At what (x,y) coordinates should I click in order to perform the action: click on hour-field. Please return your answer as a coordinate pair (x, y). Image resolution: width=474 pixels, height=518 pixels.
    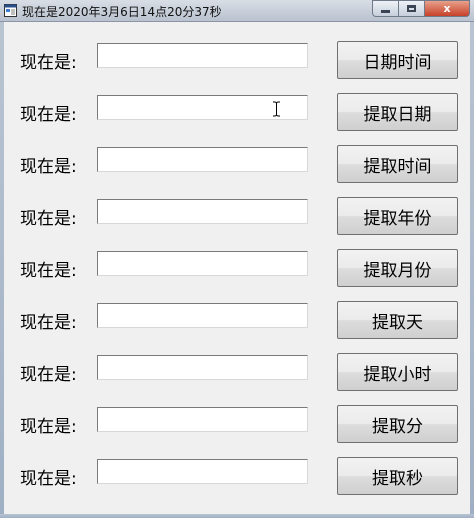
    Looking at the image, I should click on (202, 367).